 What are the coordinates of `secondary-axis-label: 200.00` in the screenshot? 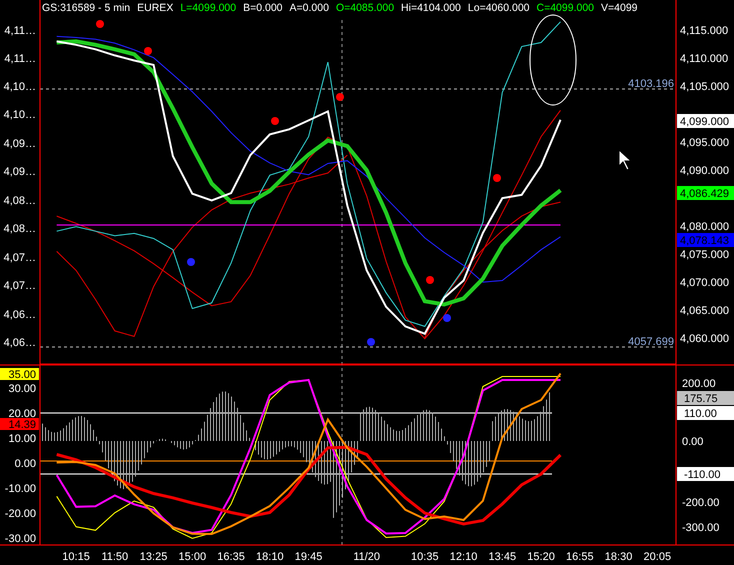 It's located at (699, 384).